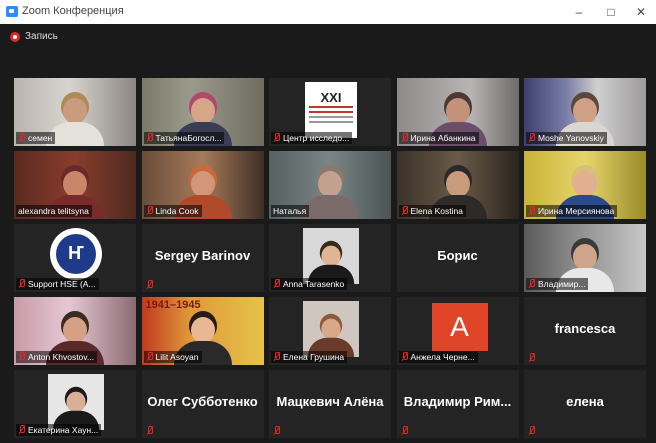  I want to click on participant-tile: francesca, so click(585, 331).